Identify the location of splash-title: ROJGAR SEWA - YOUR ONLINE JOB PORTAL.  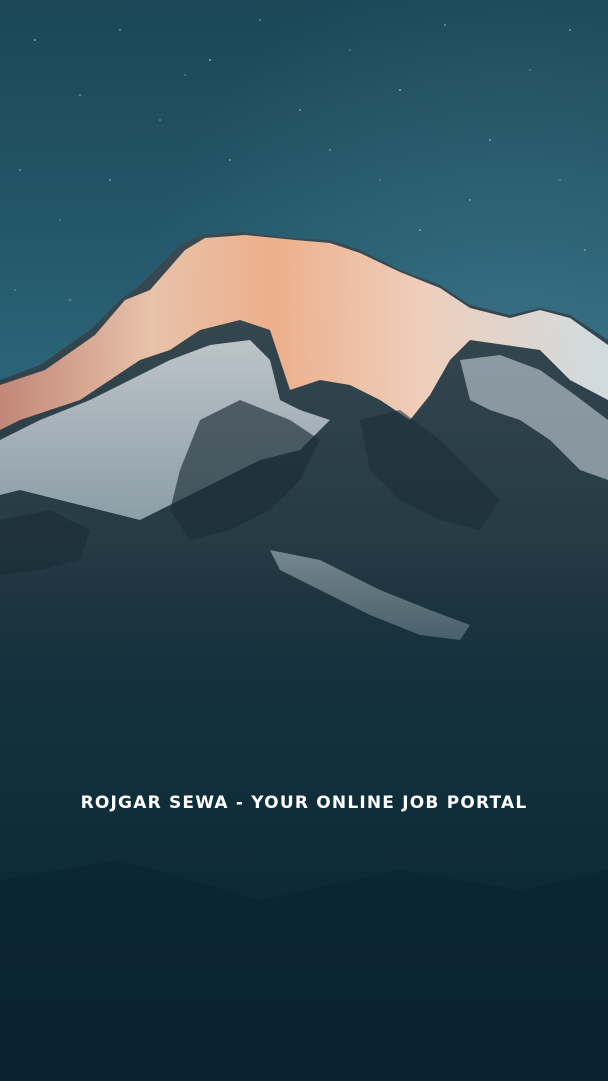
(304, 803).